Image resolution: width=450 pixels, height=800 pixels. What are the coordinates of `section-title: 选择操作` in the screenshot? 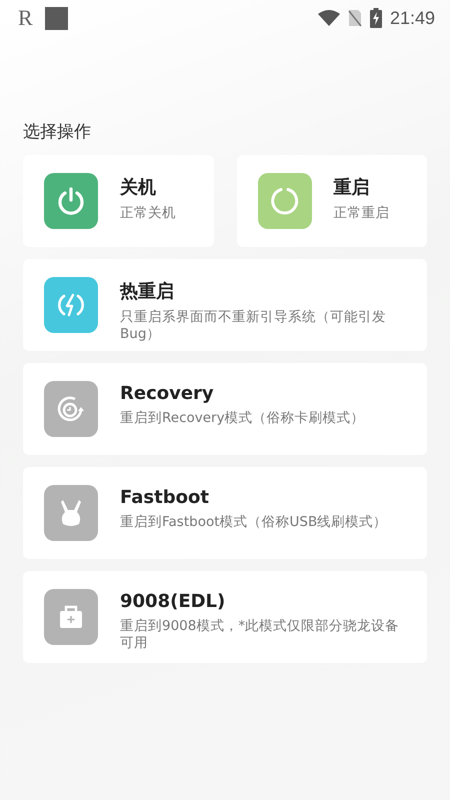 It's located at (57, 132).